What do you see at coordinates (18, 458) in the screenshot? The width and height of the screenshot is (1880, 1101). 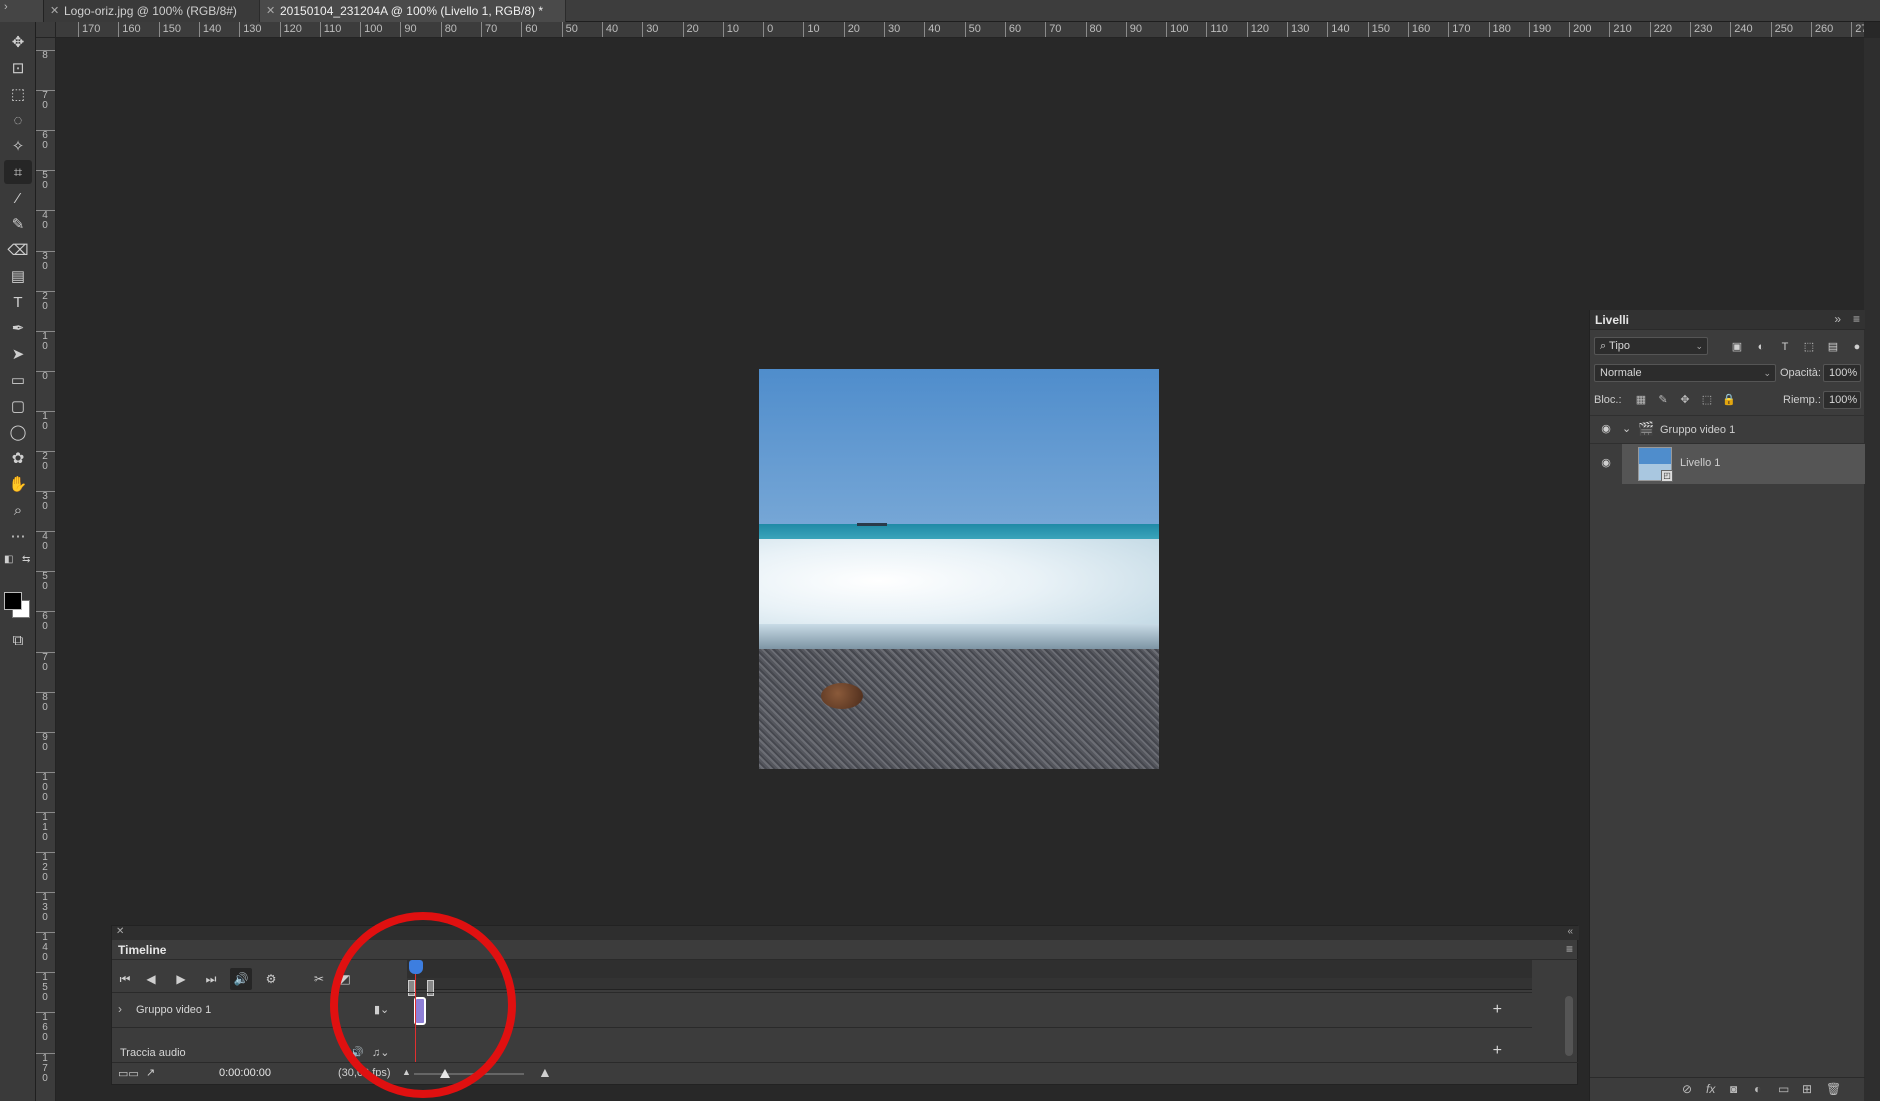 I see `custom-shape-tool-icon: ✿` at bounding box center [18, 458].